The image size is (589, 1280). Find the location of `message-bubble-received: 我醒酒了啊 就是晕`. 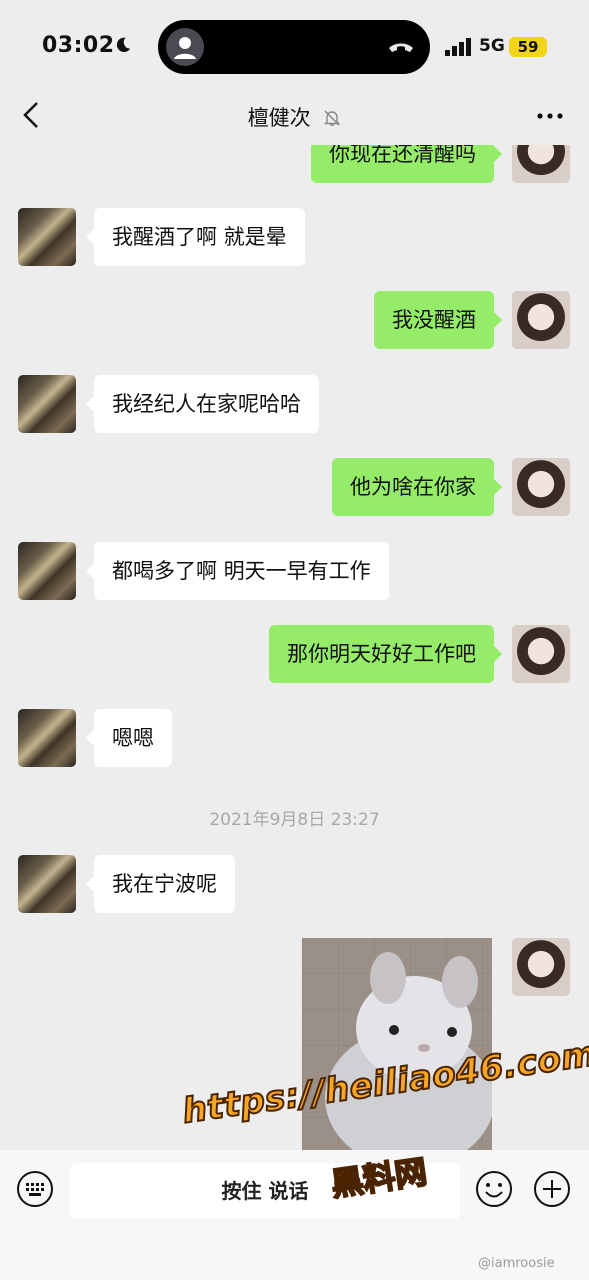

message-bubble-received: 我醒酒了啊 就是晕 is located at coordinates (195, 237).